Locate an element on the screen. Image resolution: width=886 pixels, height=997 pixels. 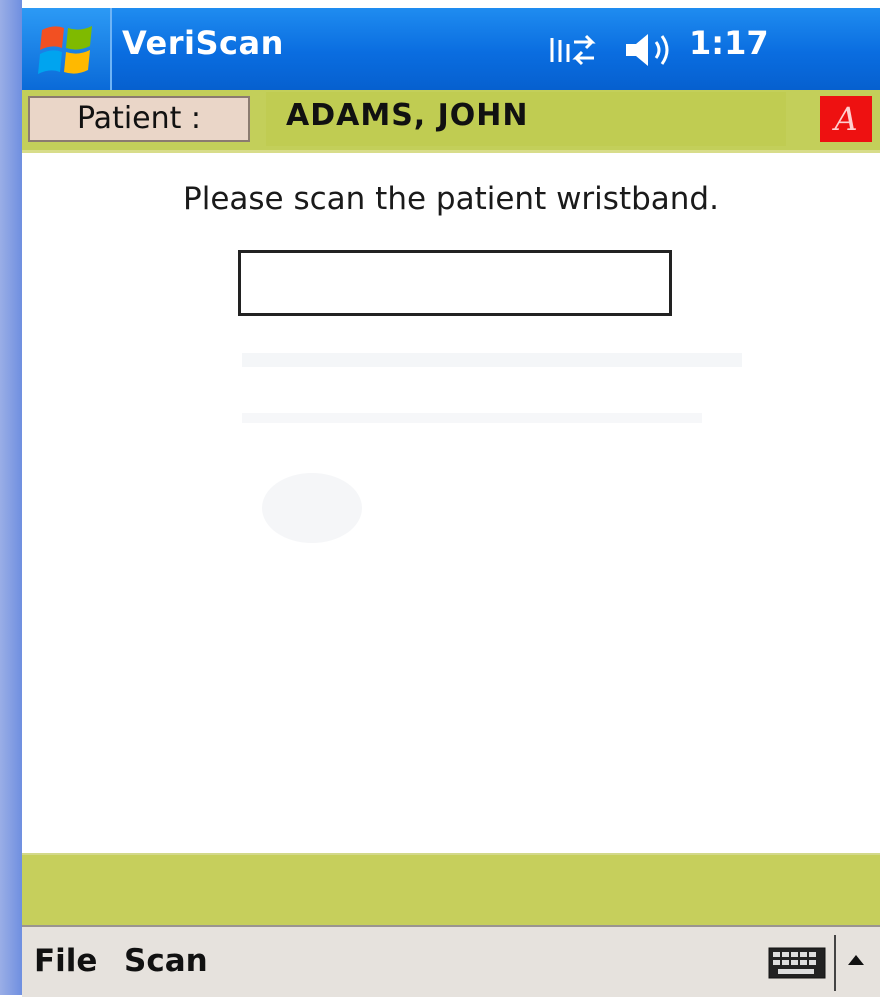
windows-flag-icon is located at coordinates (65, 50).